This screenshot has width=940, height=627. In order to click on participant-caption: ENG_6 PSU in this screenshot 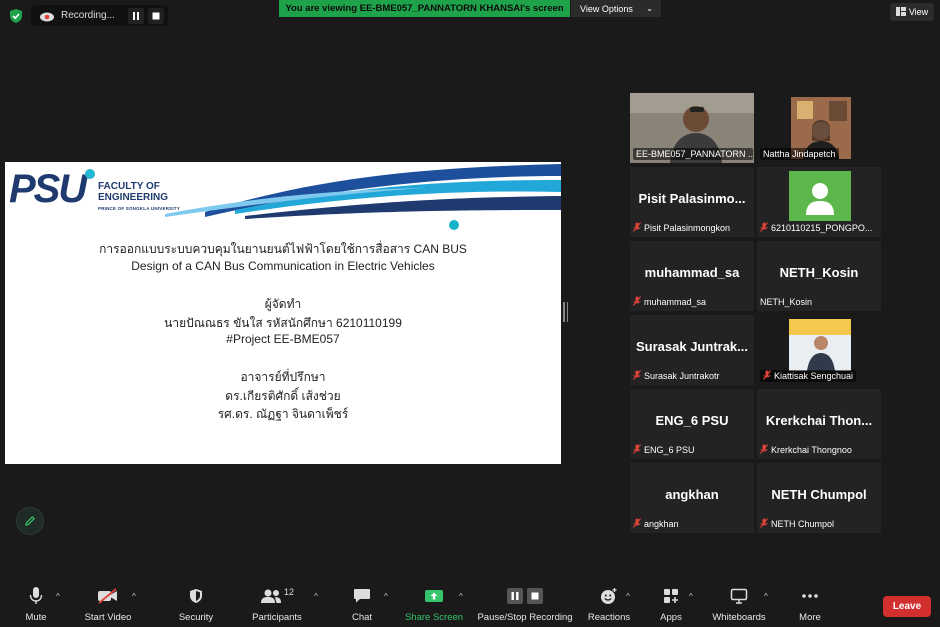, I will do `click(664, 450)`.